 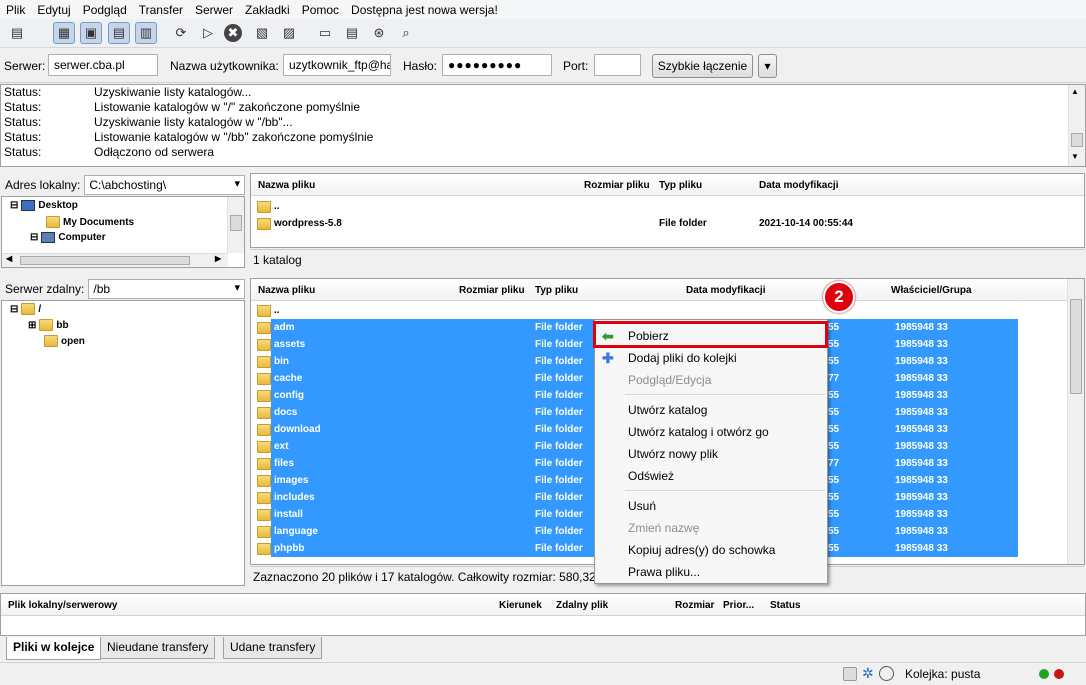 I want to click on password-input: ●●●●●●●●●, so click(x=497, y=65).